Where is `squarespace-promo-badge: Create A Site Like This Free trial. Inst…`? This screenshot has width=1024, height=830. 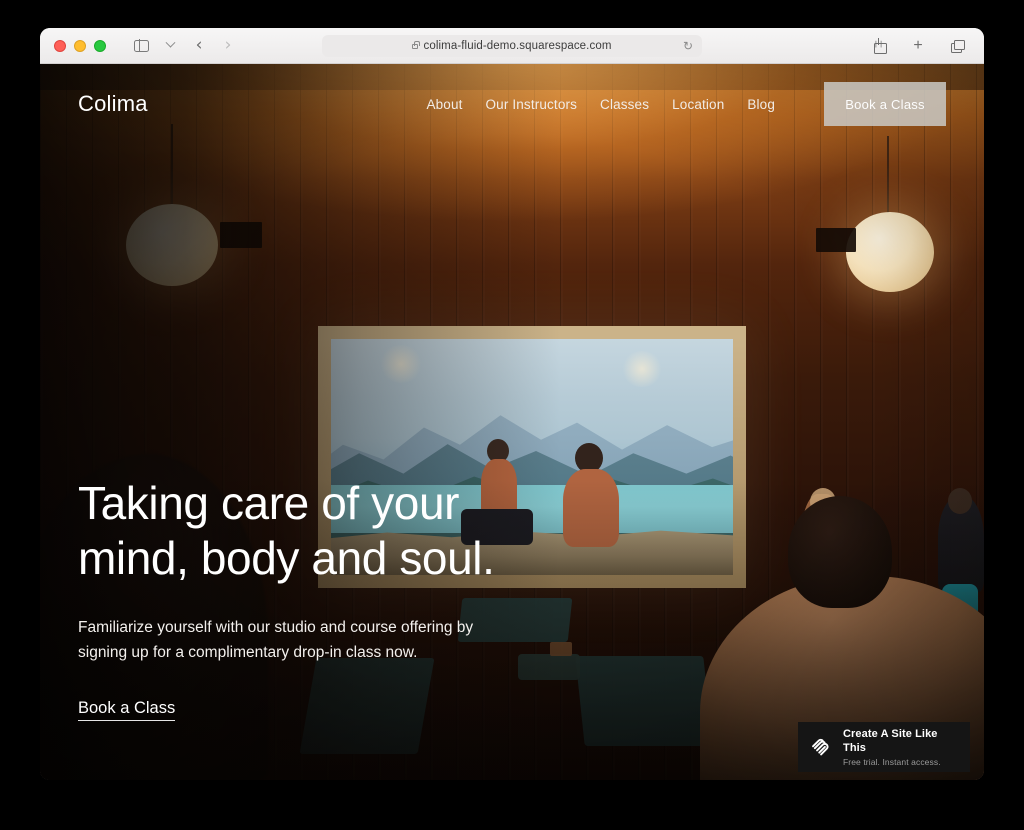
squarespace-promo-badge: Create A Site Like This Free trial. Inst… is located at coordinates (884, 747).